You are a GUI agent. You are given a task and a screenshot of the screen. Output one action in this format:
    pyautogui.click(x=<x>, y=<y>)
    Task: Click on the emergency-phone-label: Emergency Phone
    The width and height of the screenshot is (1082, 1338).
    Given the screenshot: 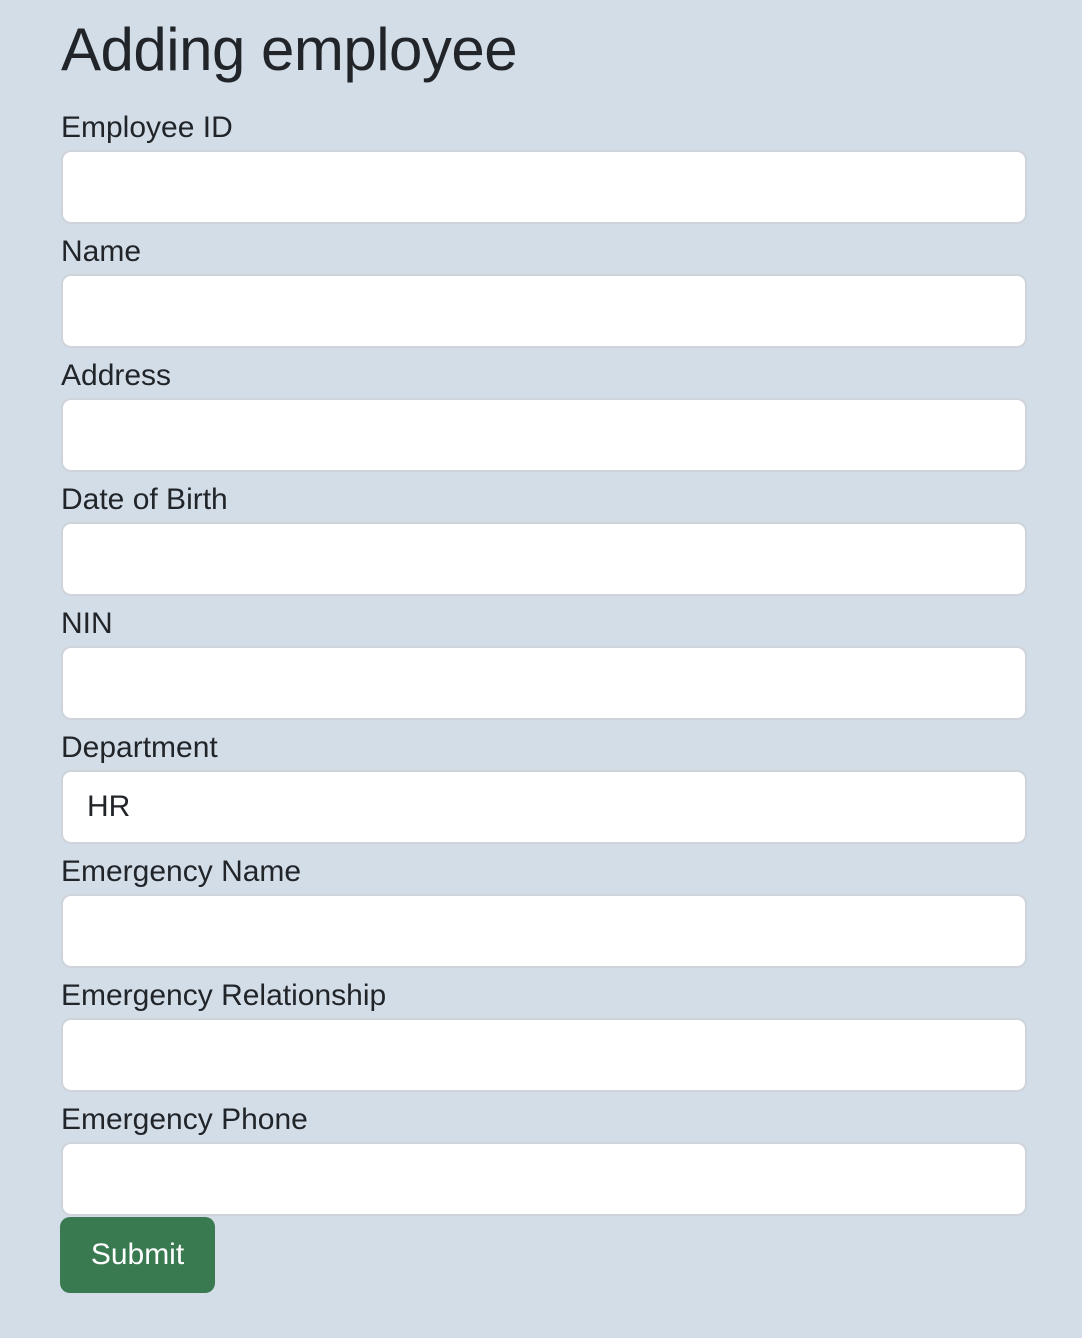 What is the action you would take?
    pyautogui.click(x=184, y=1119)
    